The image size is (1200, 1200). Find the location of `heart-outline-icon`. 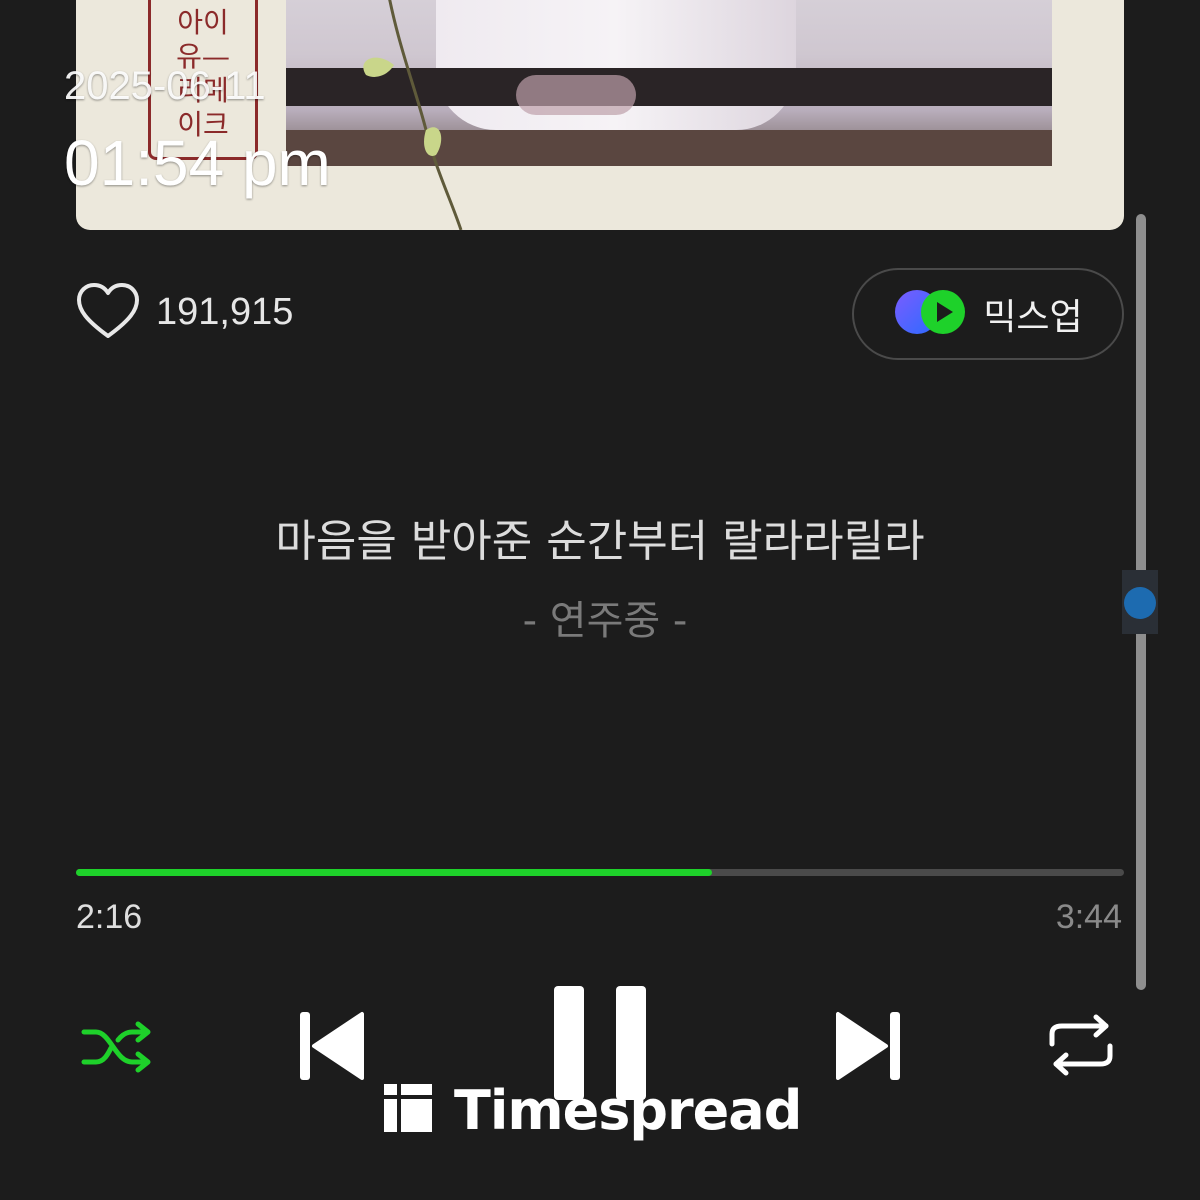

heart-outline-icon is located at coordinates (108, 312).